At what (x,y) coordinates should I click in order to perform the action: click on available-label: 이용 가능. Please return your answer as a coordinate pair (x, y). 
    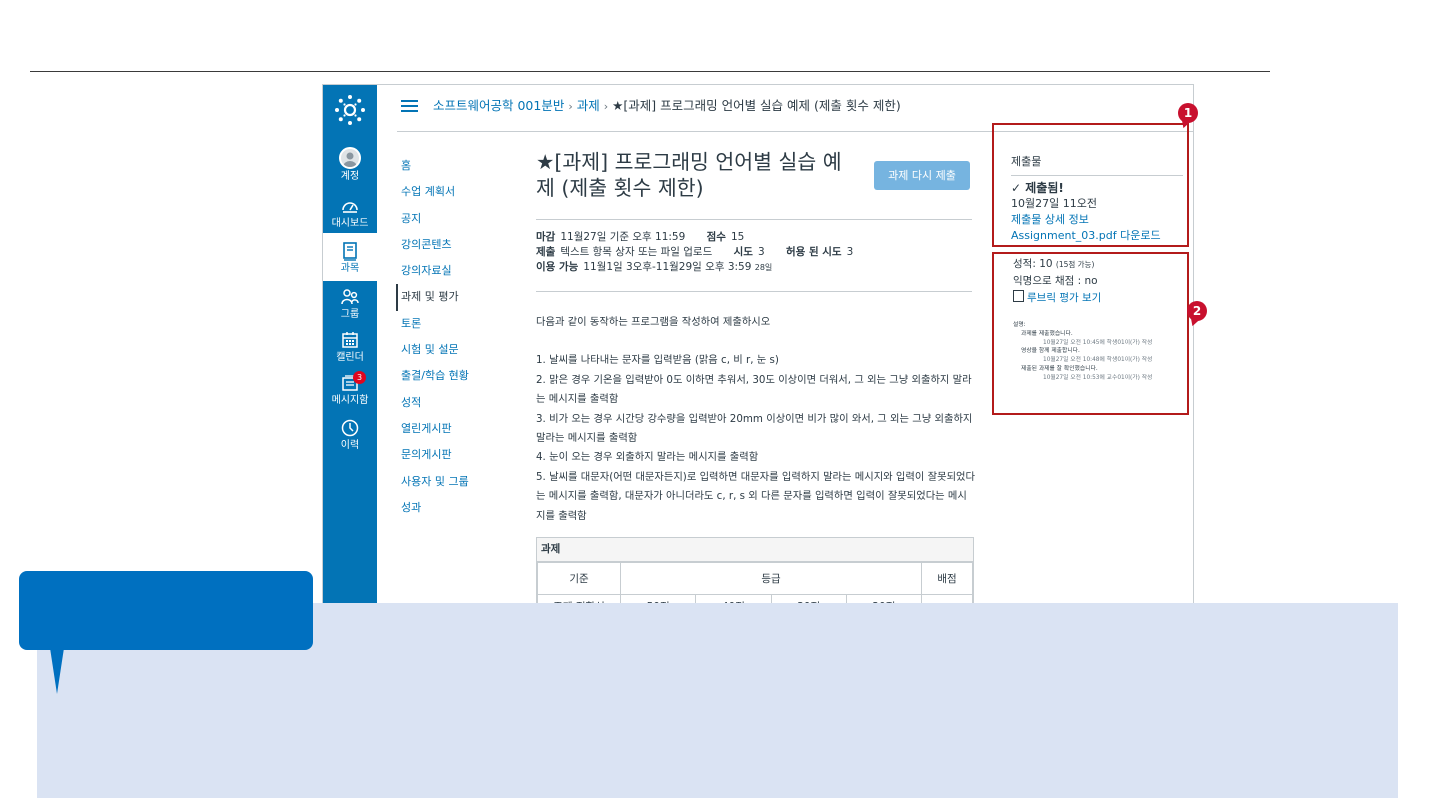
    Looking at the image, I should click on (557, 267).